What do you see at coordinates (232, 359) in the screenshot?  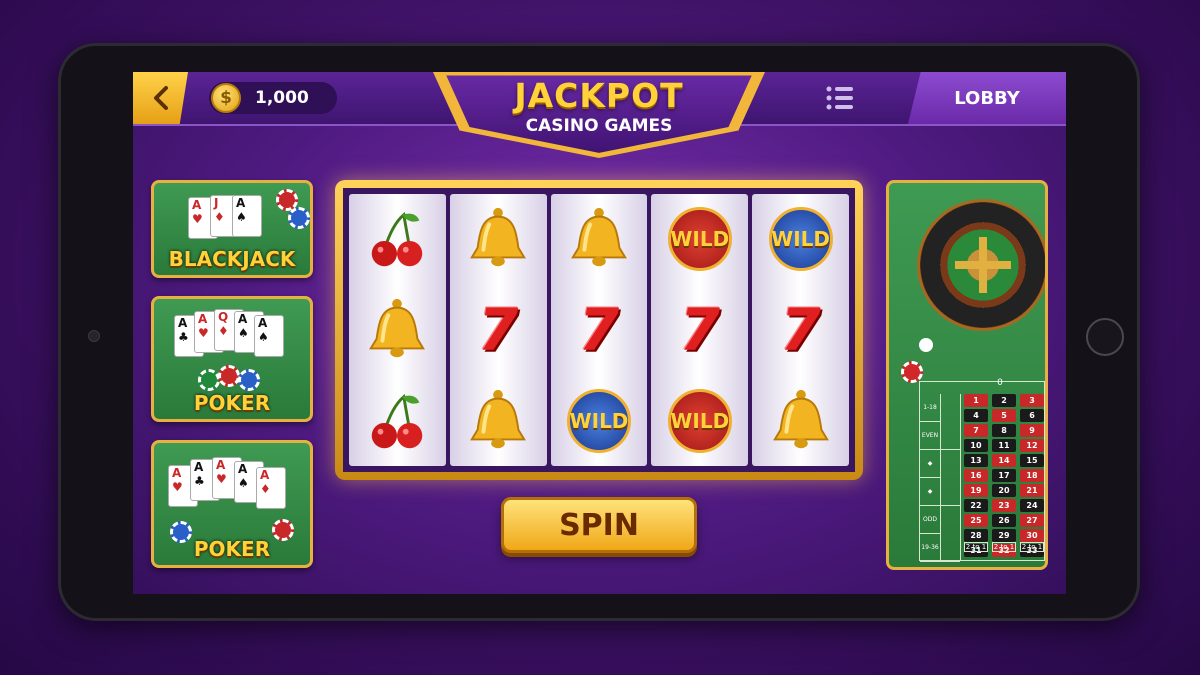 I see `game-tile-poker: A ♣ A ♥ Q ♦ A ♠ A ♠ POKER` at bounding box center [232, 359].